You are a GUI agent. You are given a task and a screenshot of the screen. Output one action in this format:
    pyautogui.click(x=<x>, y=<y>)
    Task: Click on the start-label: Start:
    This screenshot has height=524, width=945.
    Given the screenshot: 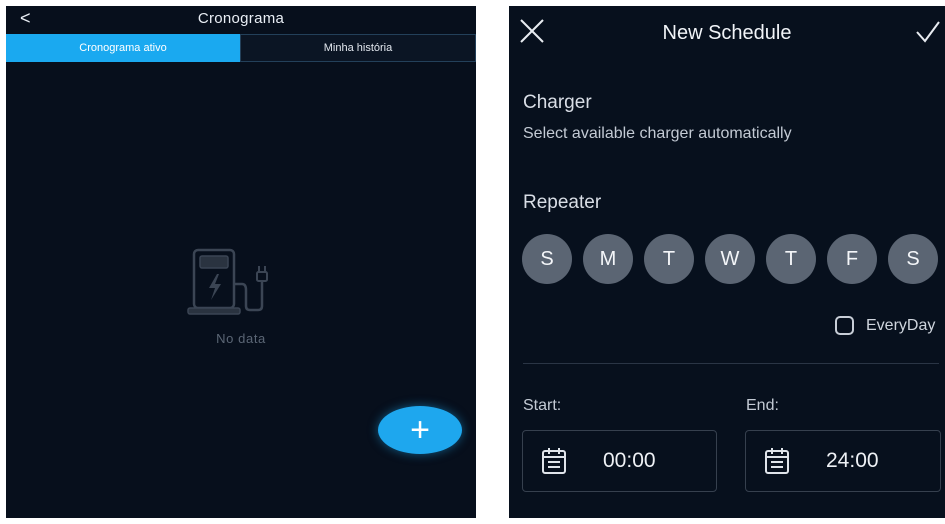 What is the action you would take?
    pyautogui.click(x=542, y=405)
    